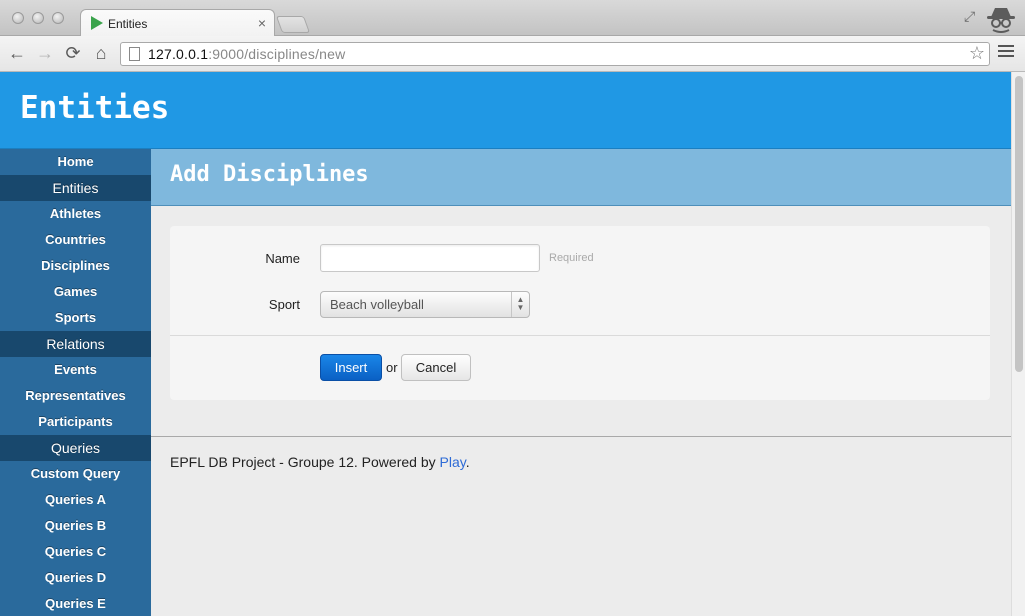 This screenshot has height=616, width=1025. Describe the element at coordinates (178, 54) in the screenshot. I see `url-host: 127.0.0.1` at that location.